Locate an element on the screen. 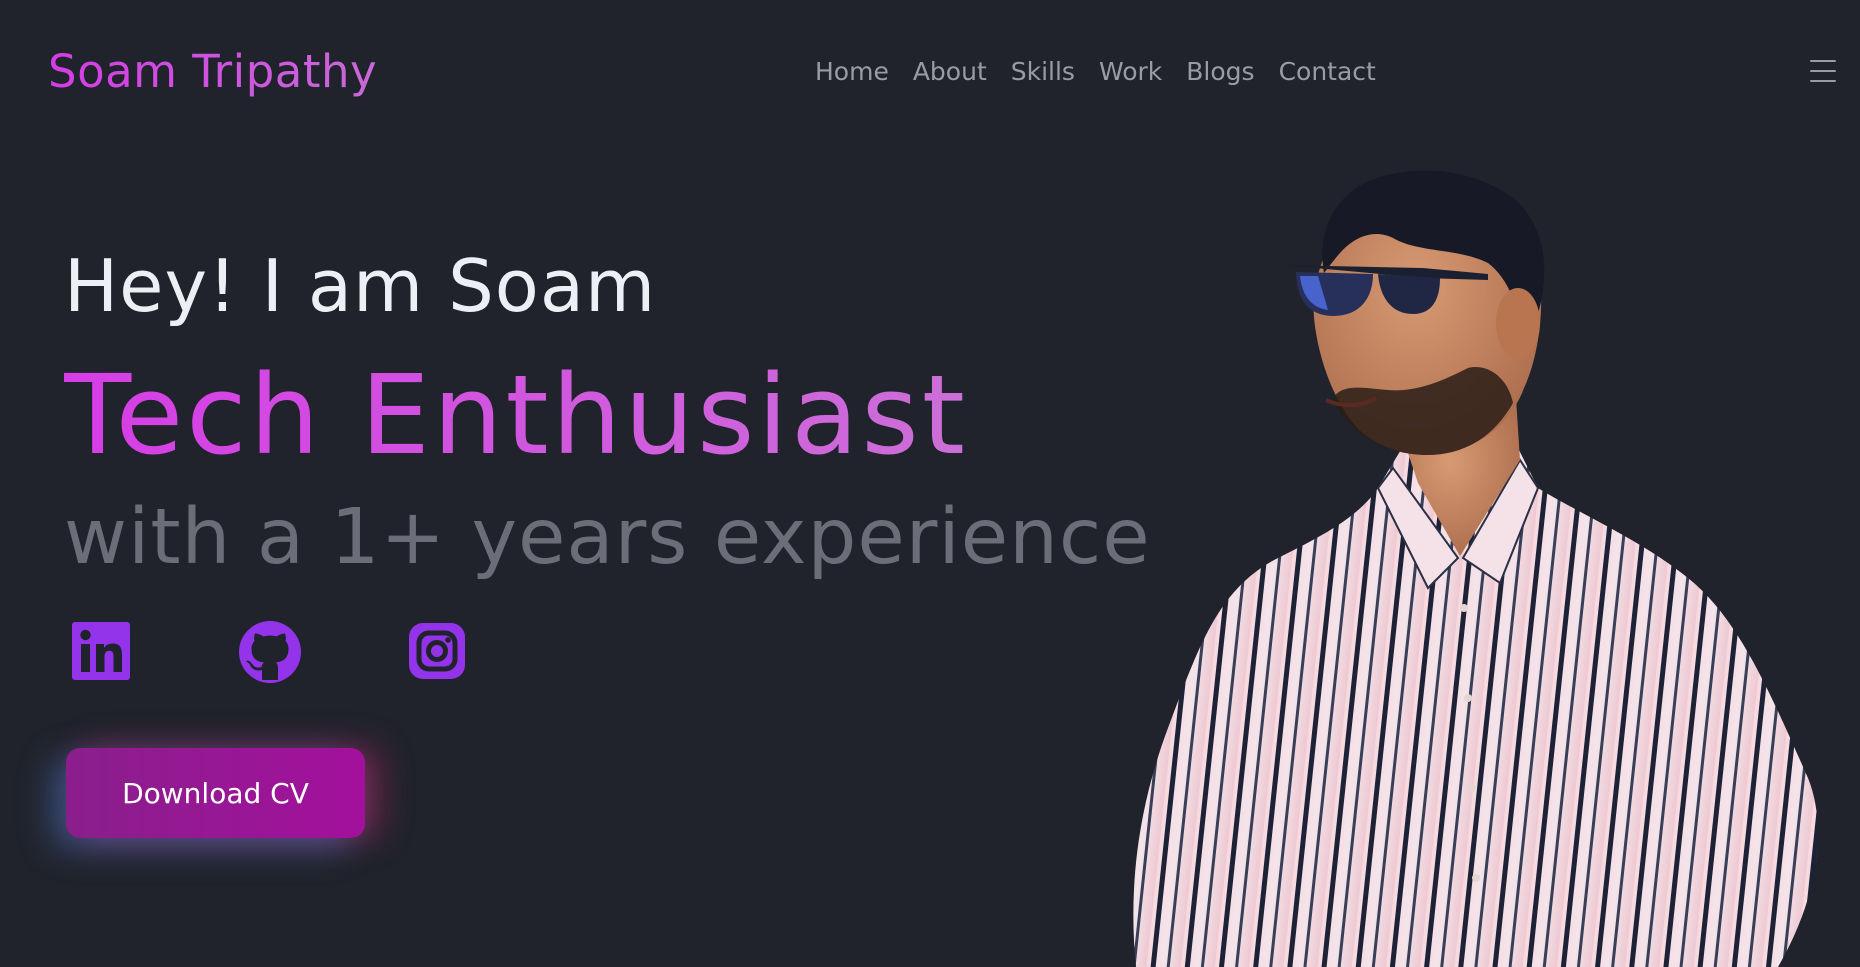  instagram-icon is located at coordinates (438, 652).